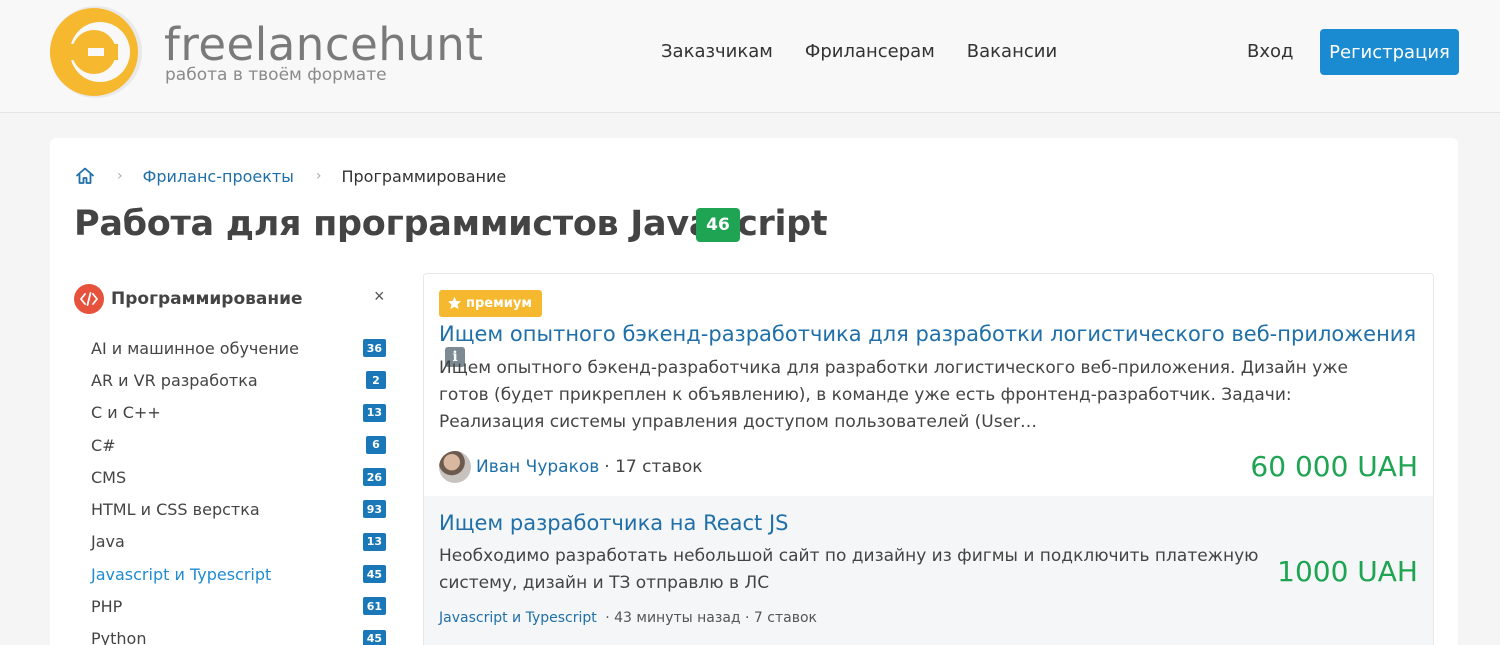 The width and height of the screenshot is (1500, 645). I want to click on subcategory-item: Python 45, so click(234, 634).